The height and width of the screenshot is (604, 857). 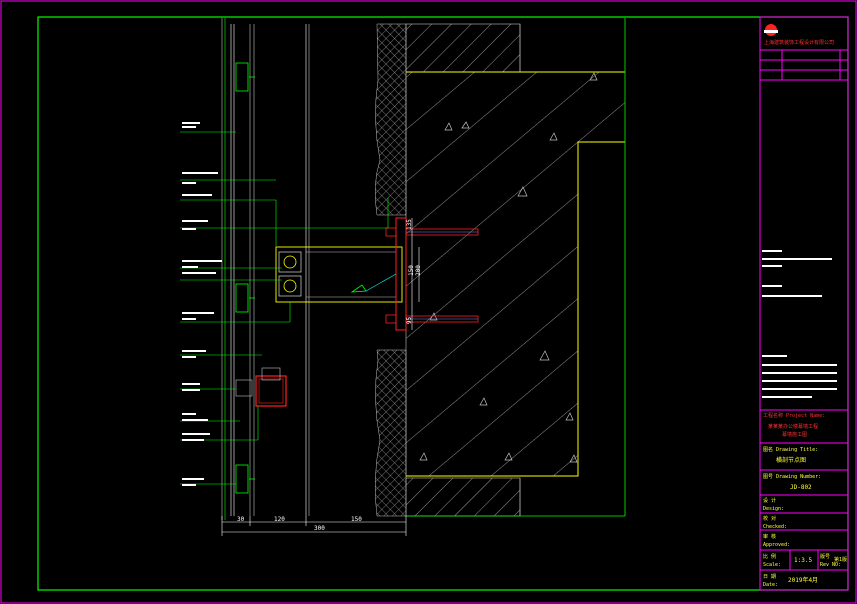 What do you see at coordinates (770, 537) in the screenshot?
I see `approved-label: 审 核` at bounding box center [770, 537].